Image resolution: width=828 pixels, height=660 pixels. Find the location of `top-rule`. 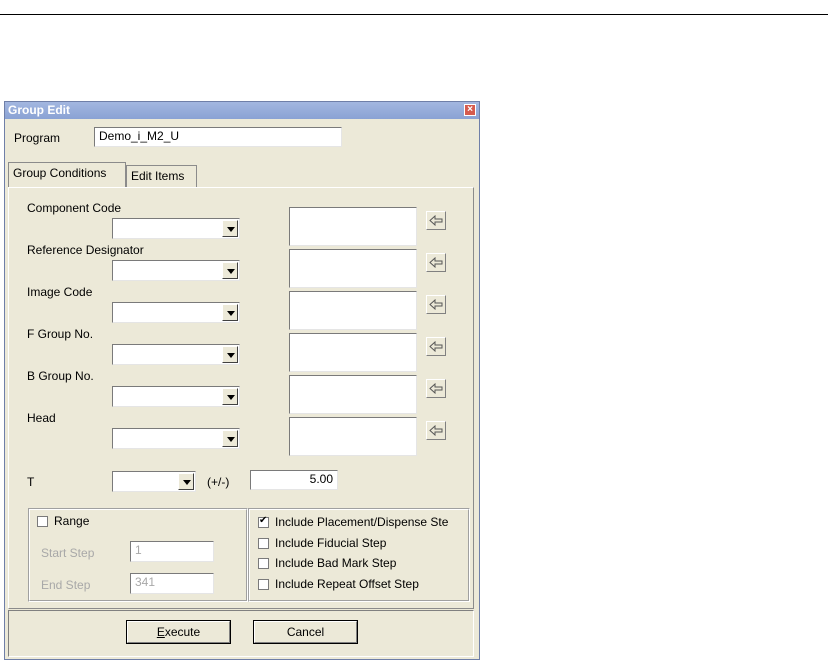

top-rule is located at coordinates (414, 14).